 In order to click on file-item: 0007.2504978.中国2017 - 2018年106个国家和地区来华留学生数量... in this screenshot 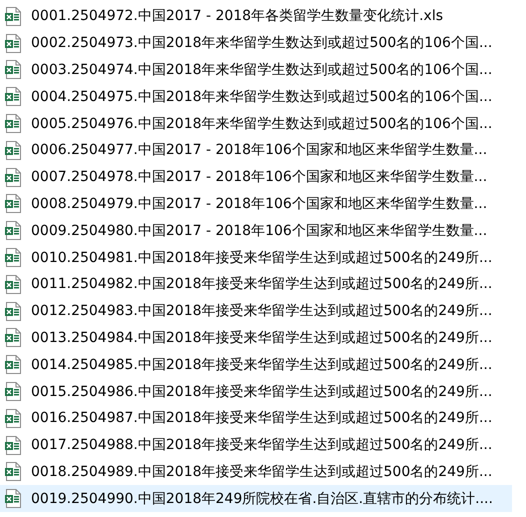, I will do `click(256, 177)`.